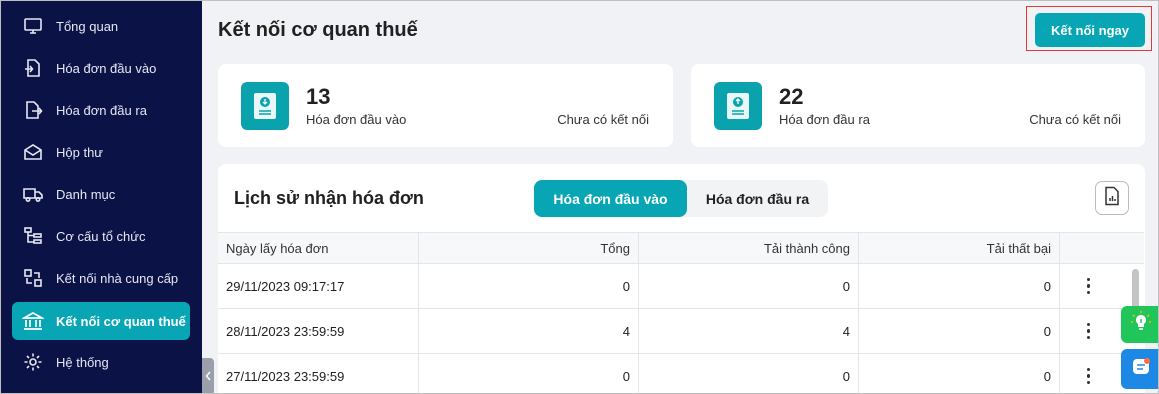 This screenshot has height=394, width=1159. I want to click on chevron-left-icon, so click(208, 377).